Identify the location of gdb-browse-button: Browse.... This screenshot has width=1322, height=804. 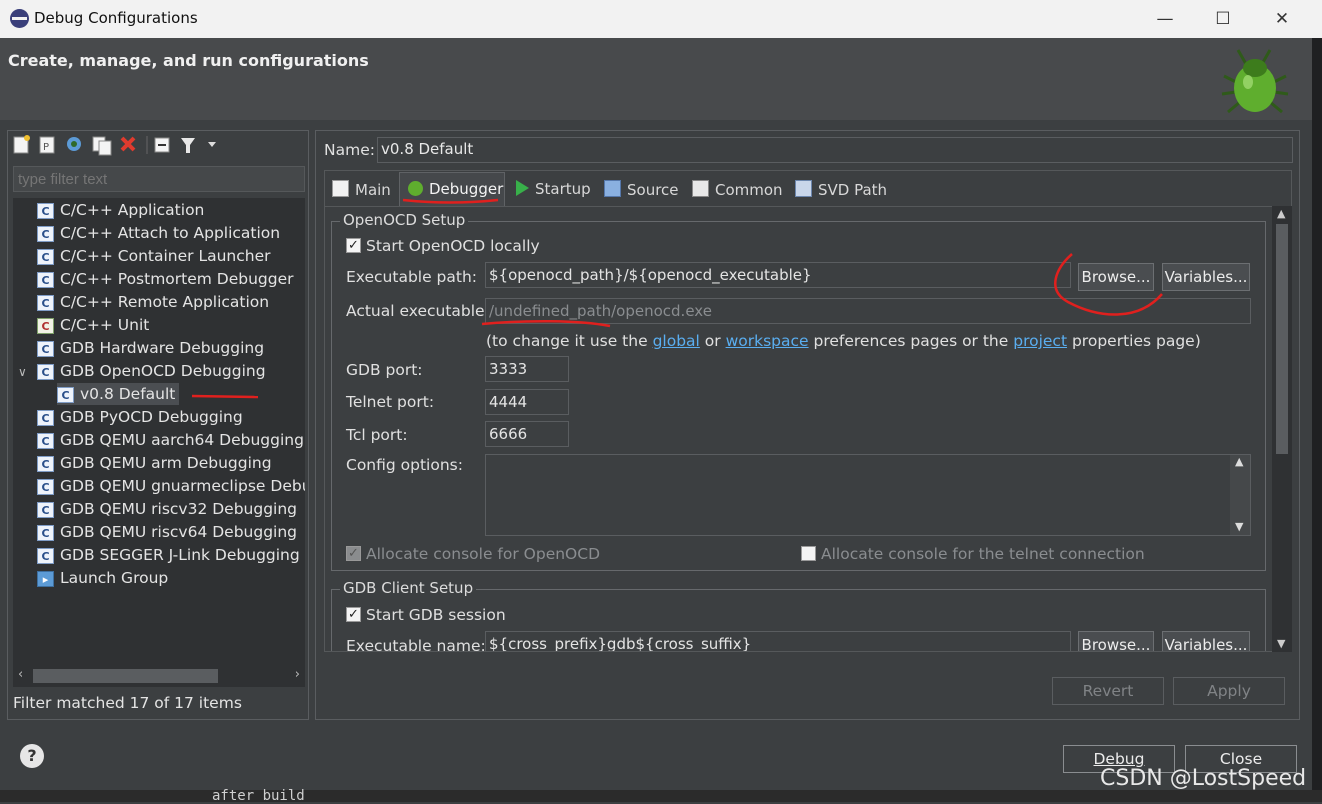
(1116, 641).